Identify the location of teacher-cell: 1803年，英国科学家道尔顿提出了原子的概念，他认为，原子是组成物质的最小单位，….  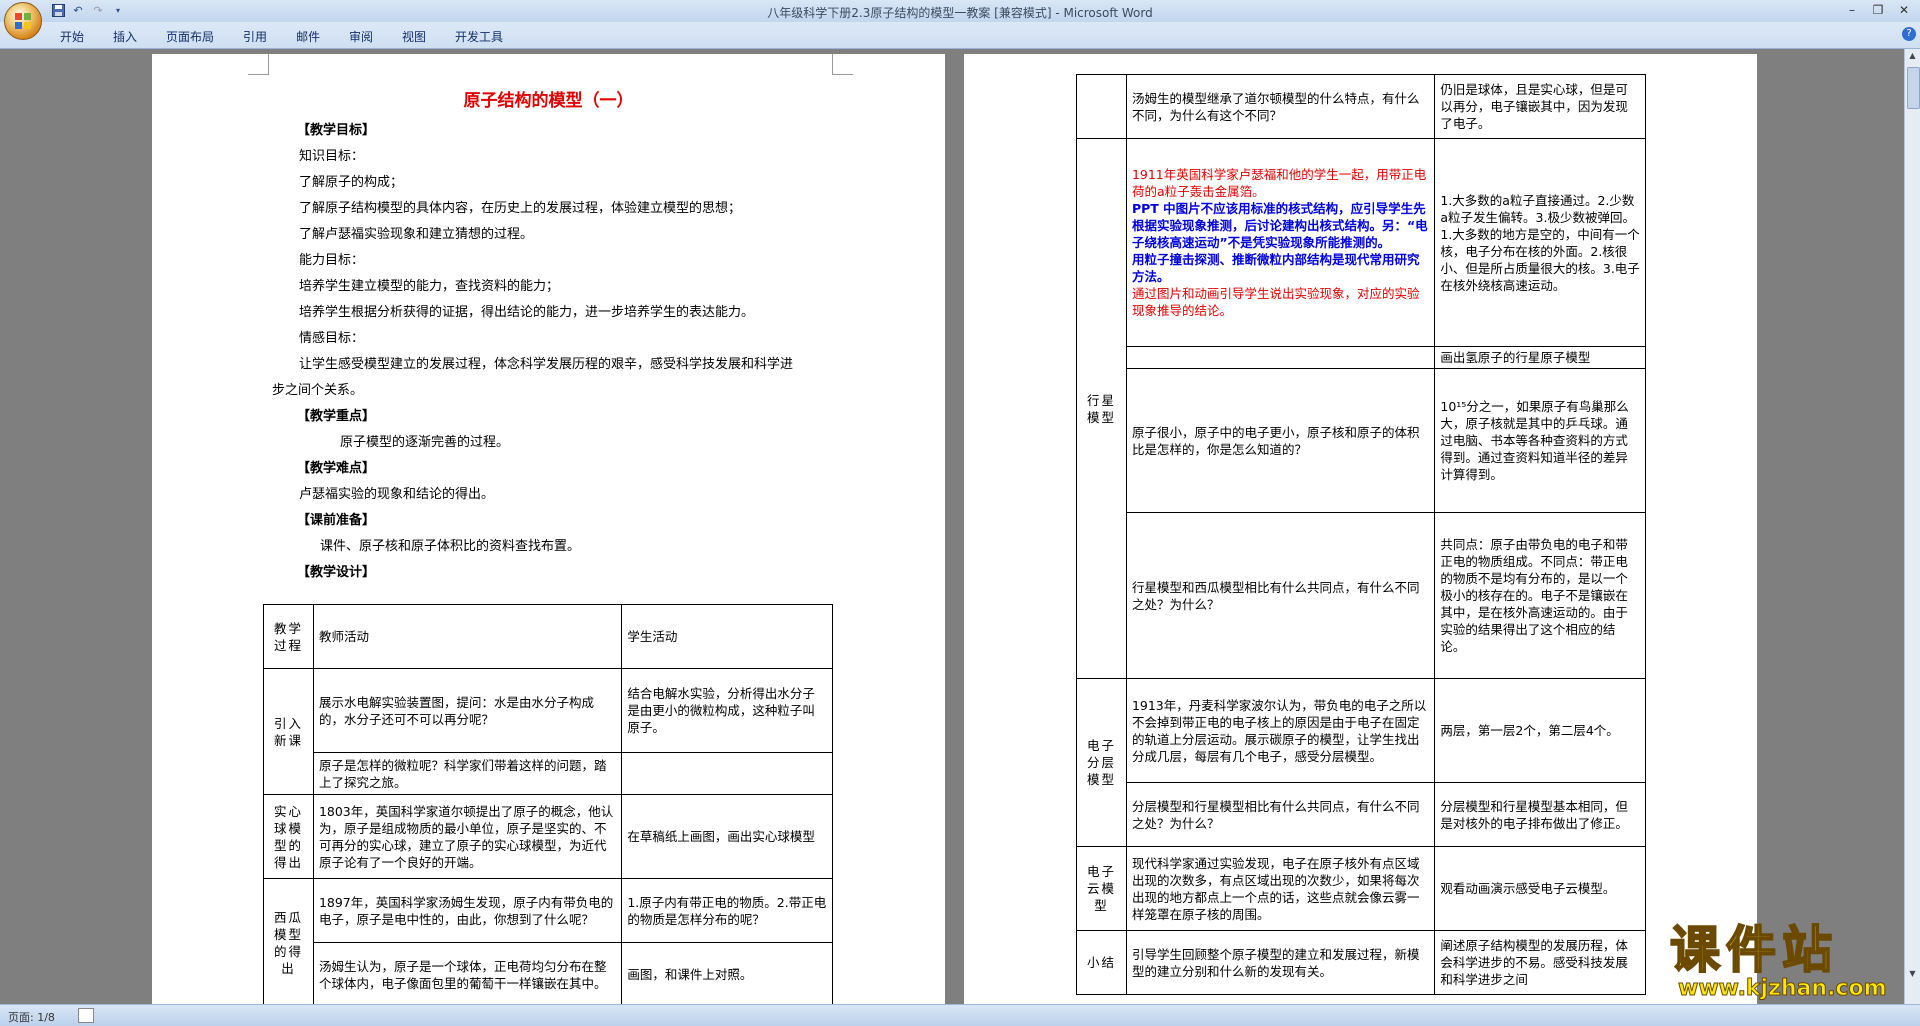
(467, 836).